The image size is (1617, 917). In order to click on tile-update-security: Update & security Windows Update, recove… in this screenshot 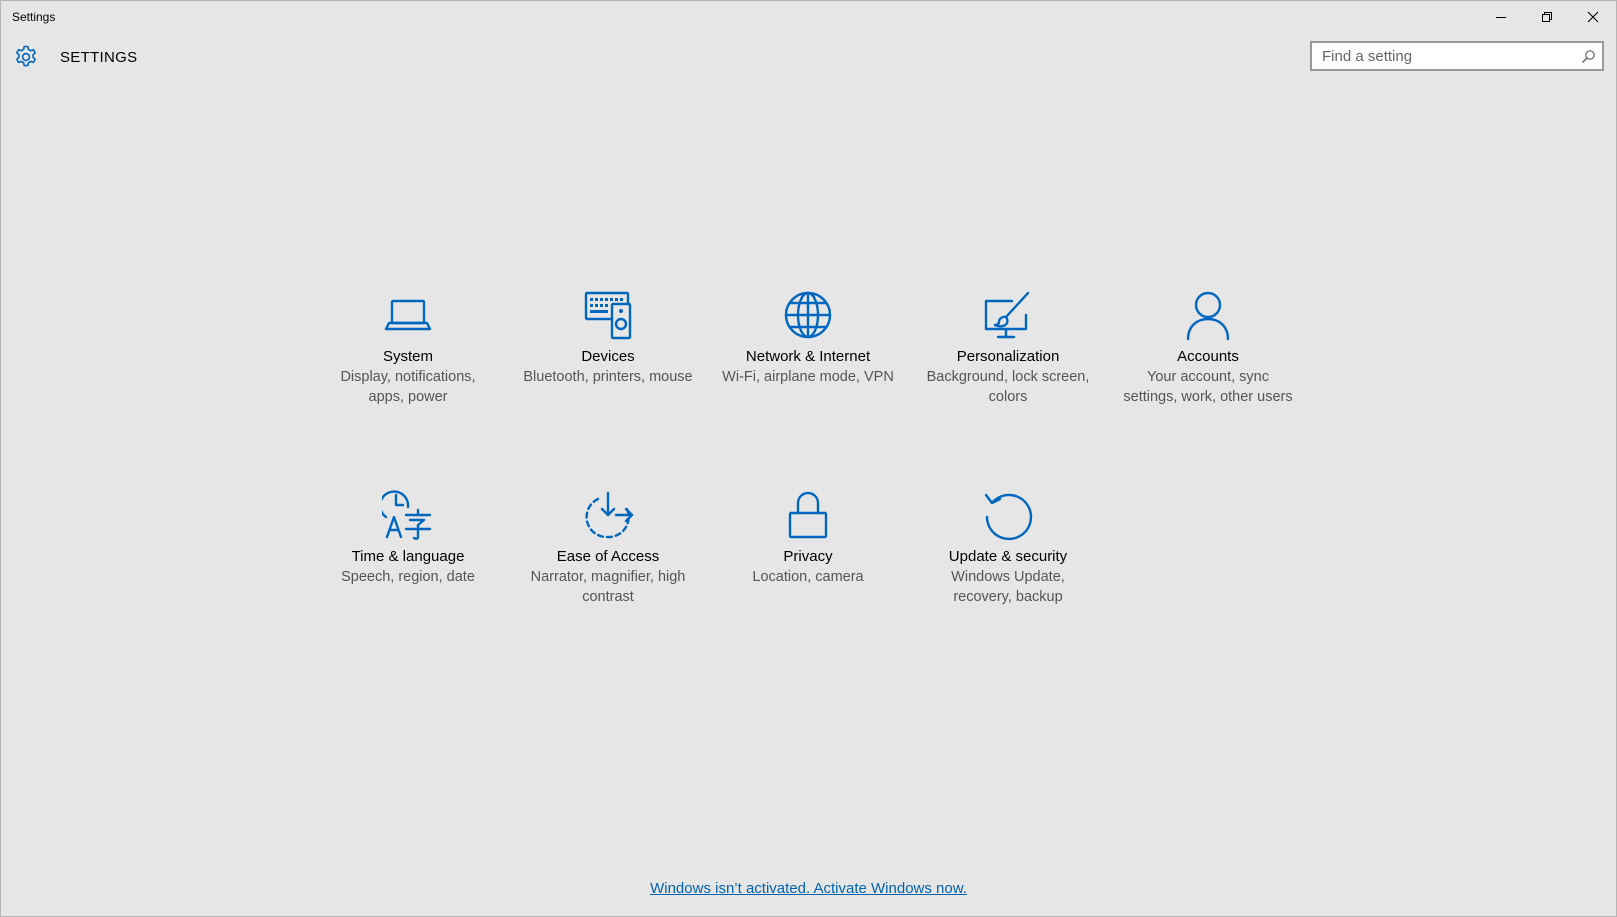, I will do `click(1008, 548)`.